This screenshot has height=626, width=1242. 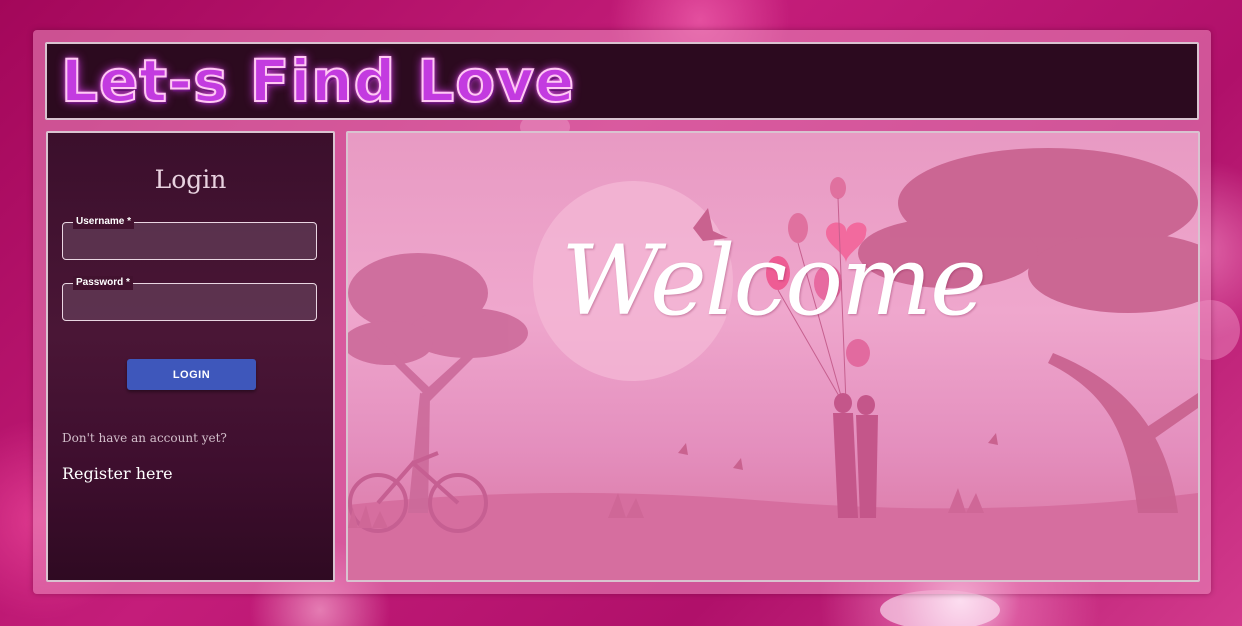 What do you see at coordinates (774, 281) in the screenshot?
I see `welcome-heading: Welcome` at bounding box center [774, 281].